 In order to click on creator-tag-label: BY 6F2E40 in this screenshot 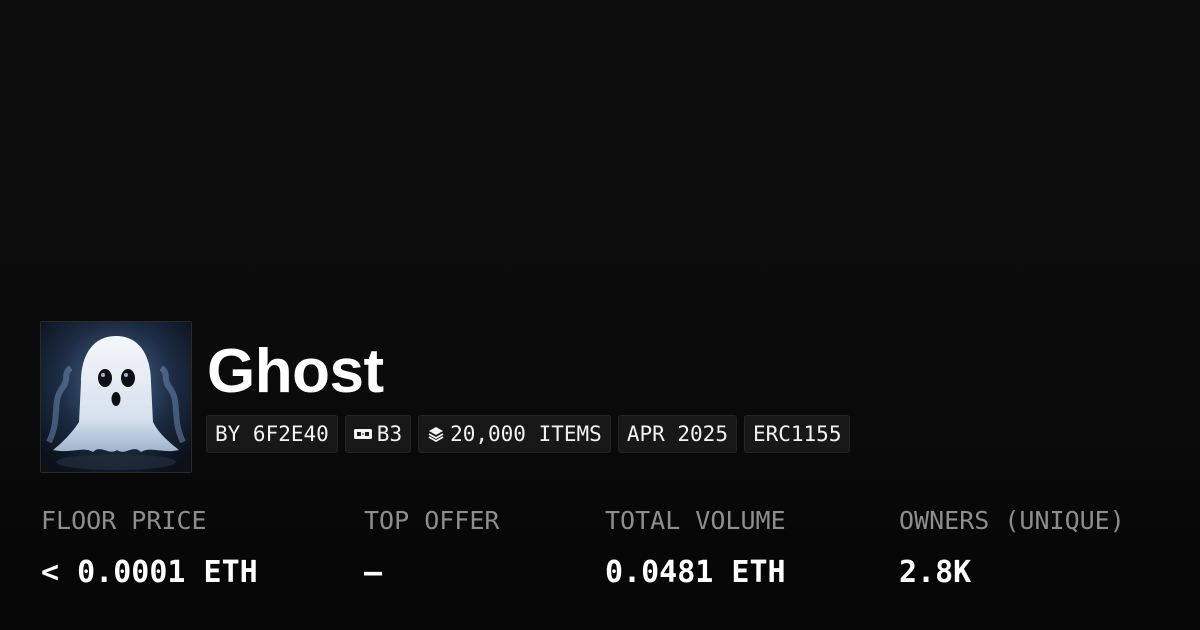, I will do `click(272, 434)`.